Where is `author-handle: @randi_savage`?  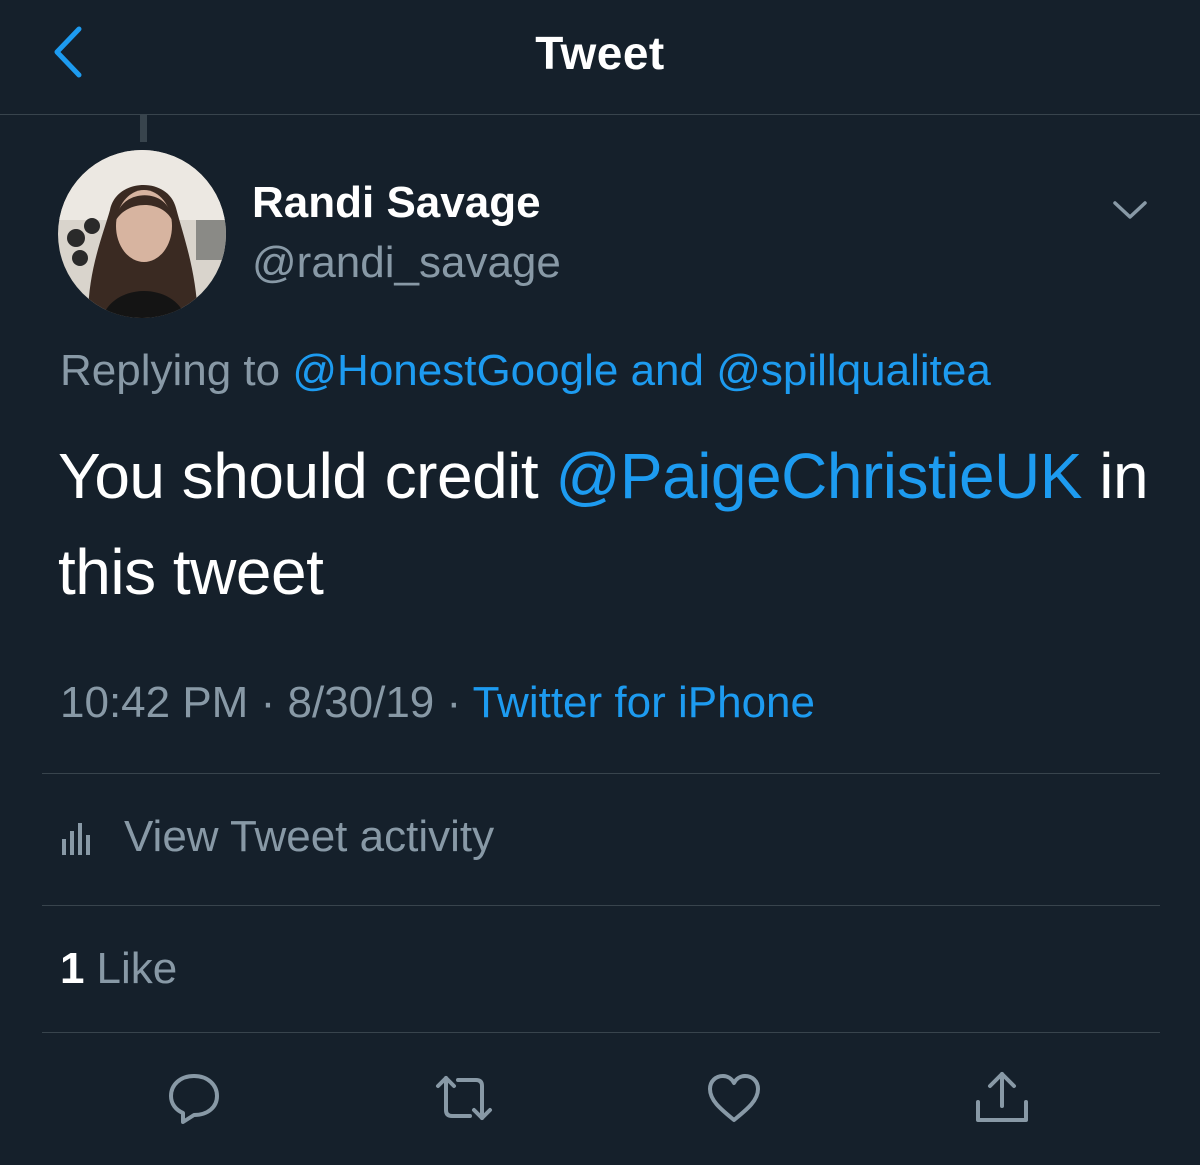 author-handle: @randi_savage is located at coordinates (406, 263).